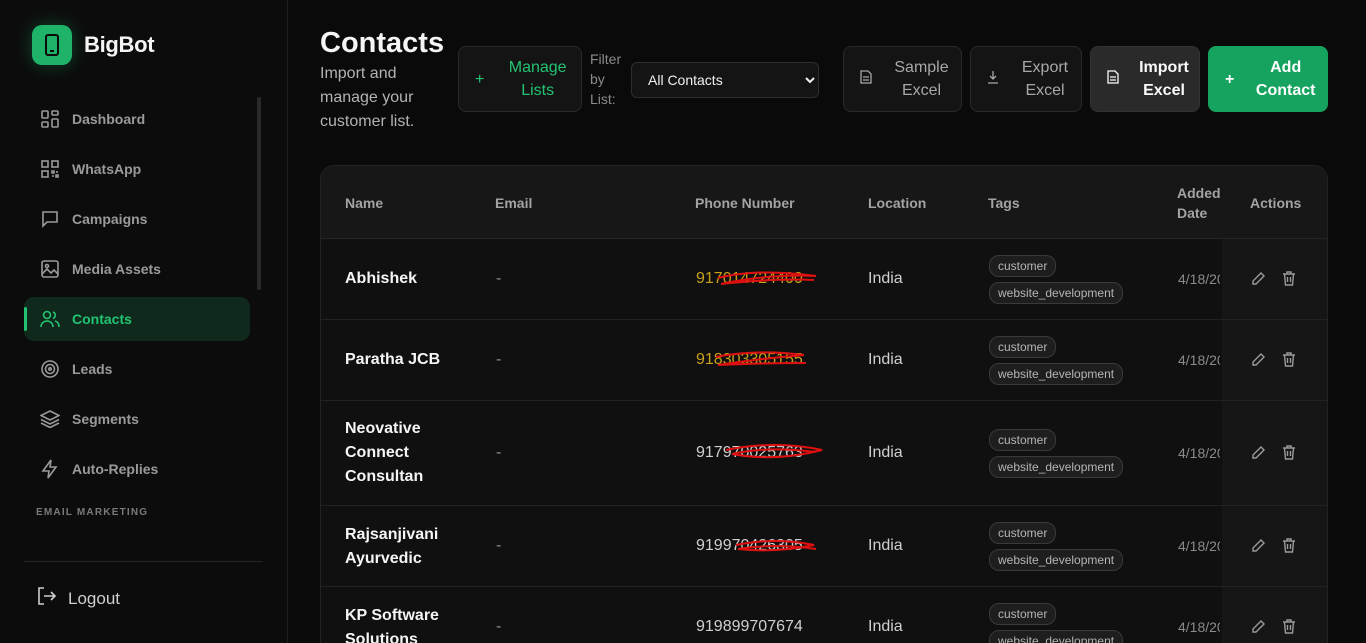 The width and height of the screenshot is (1366, 643). I want to click on contact-phone: 917970025763, so click(759, 453).